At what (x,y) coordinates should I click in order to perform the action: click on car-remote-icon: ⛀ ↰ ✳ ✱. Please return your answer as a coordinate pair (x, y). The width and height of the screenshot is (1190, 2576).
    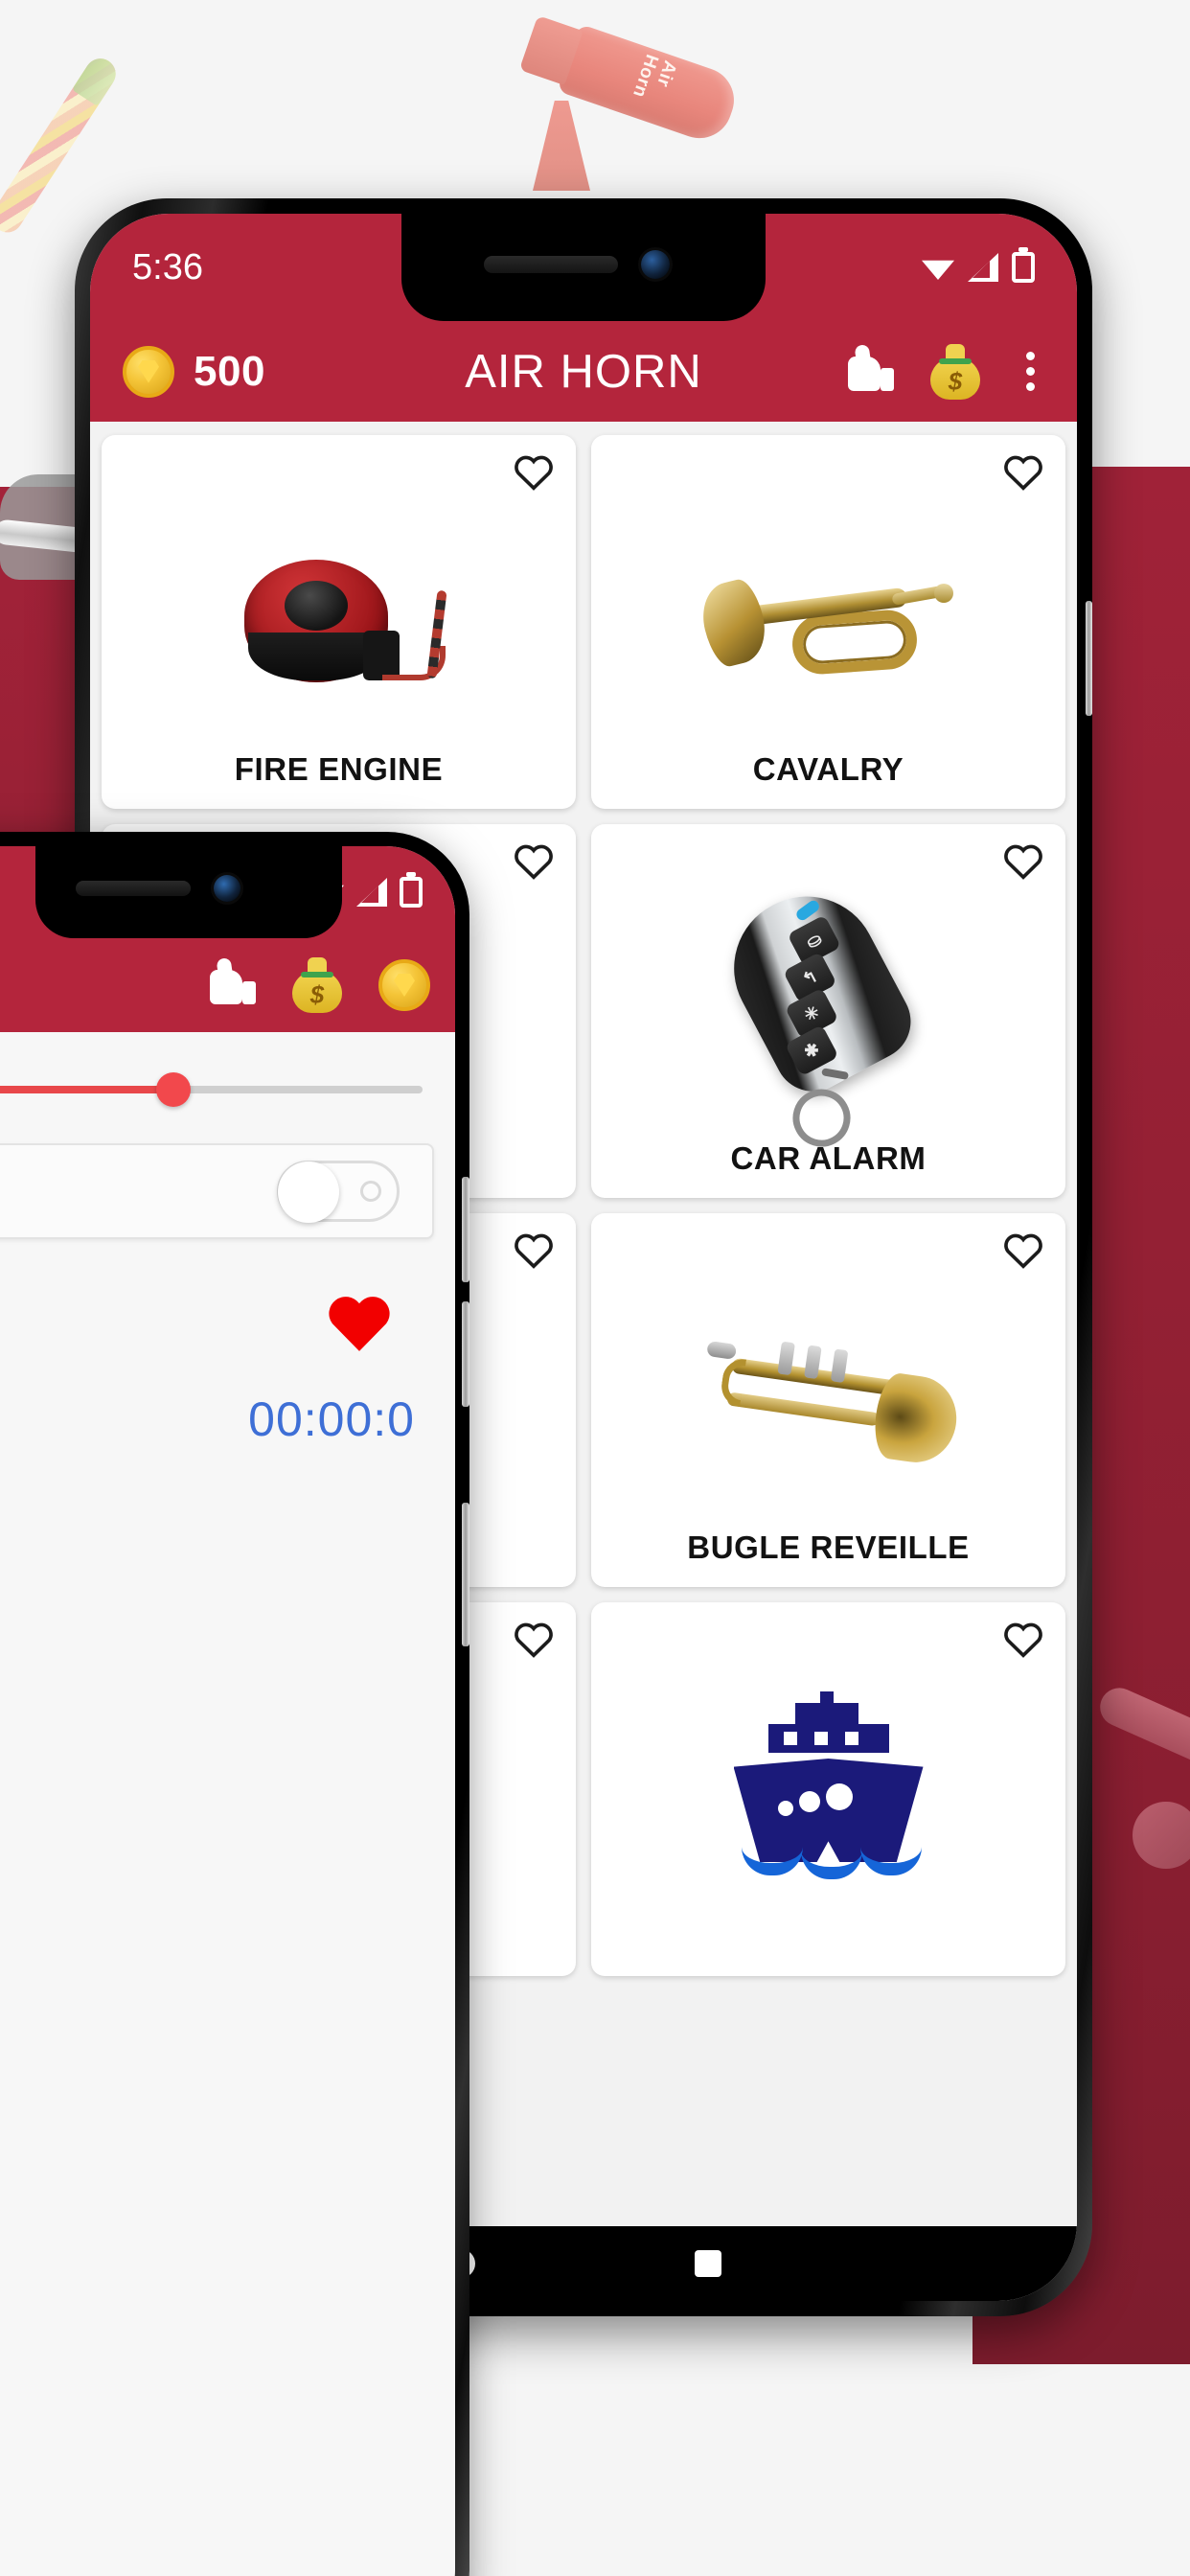
    Looking at the image, I should click on (828, 1011).